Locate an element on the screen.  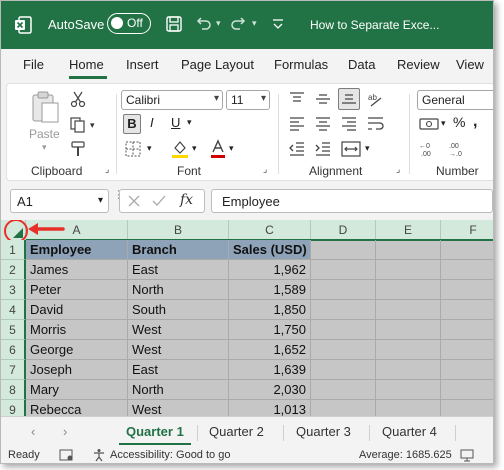
cell-branch: South is located at coordinates (178, 310).